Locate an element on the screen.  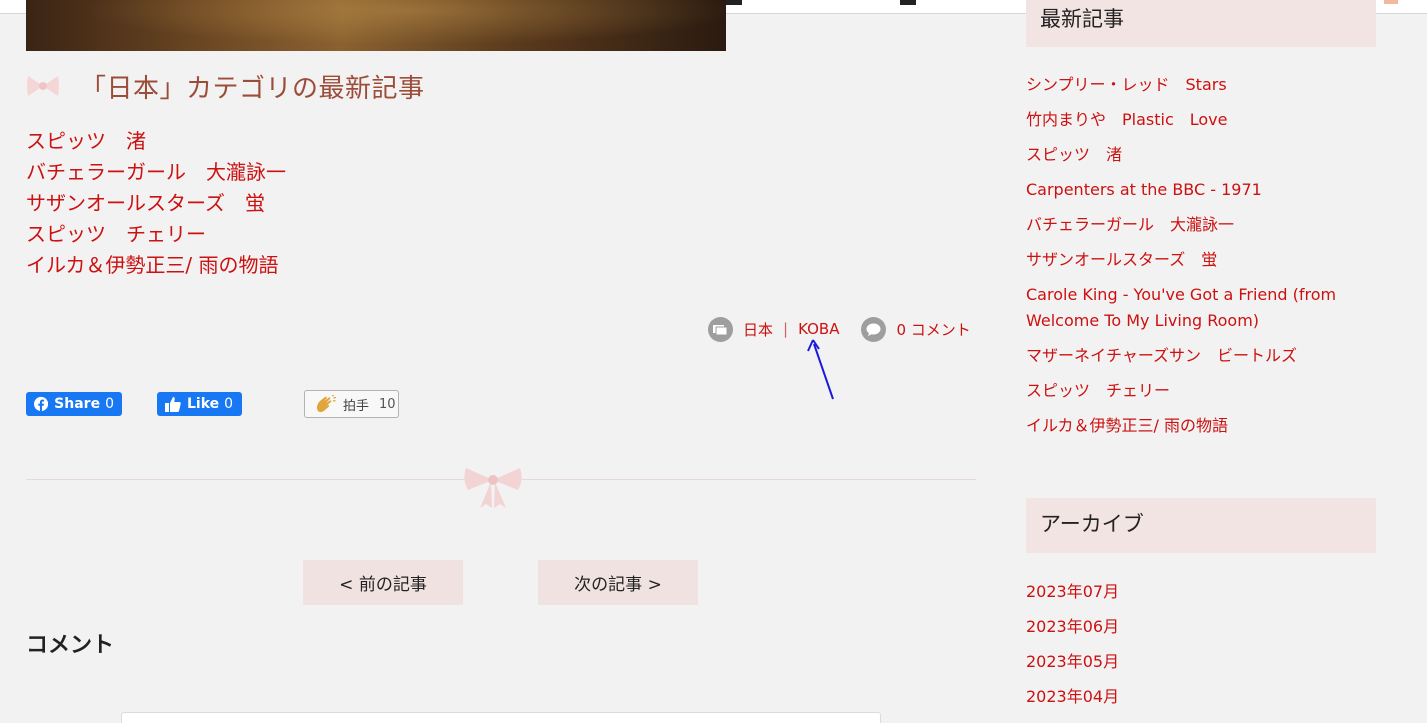
list-item: 竹内まりや Plastic Love is located at coordinates (1191, 120).